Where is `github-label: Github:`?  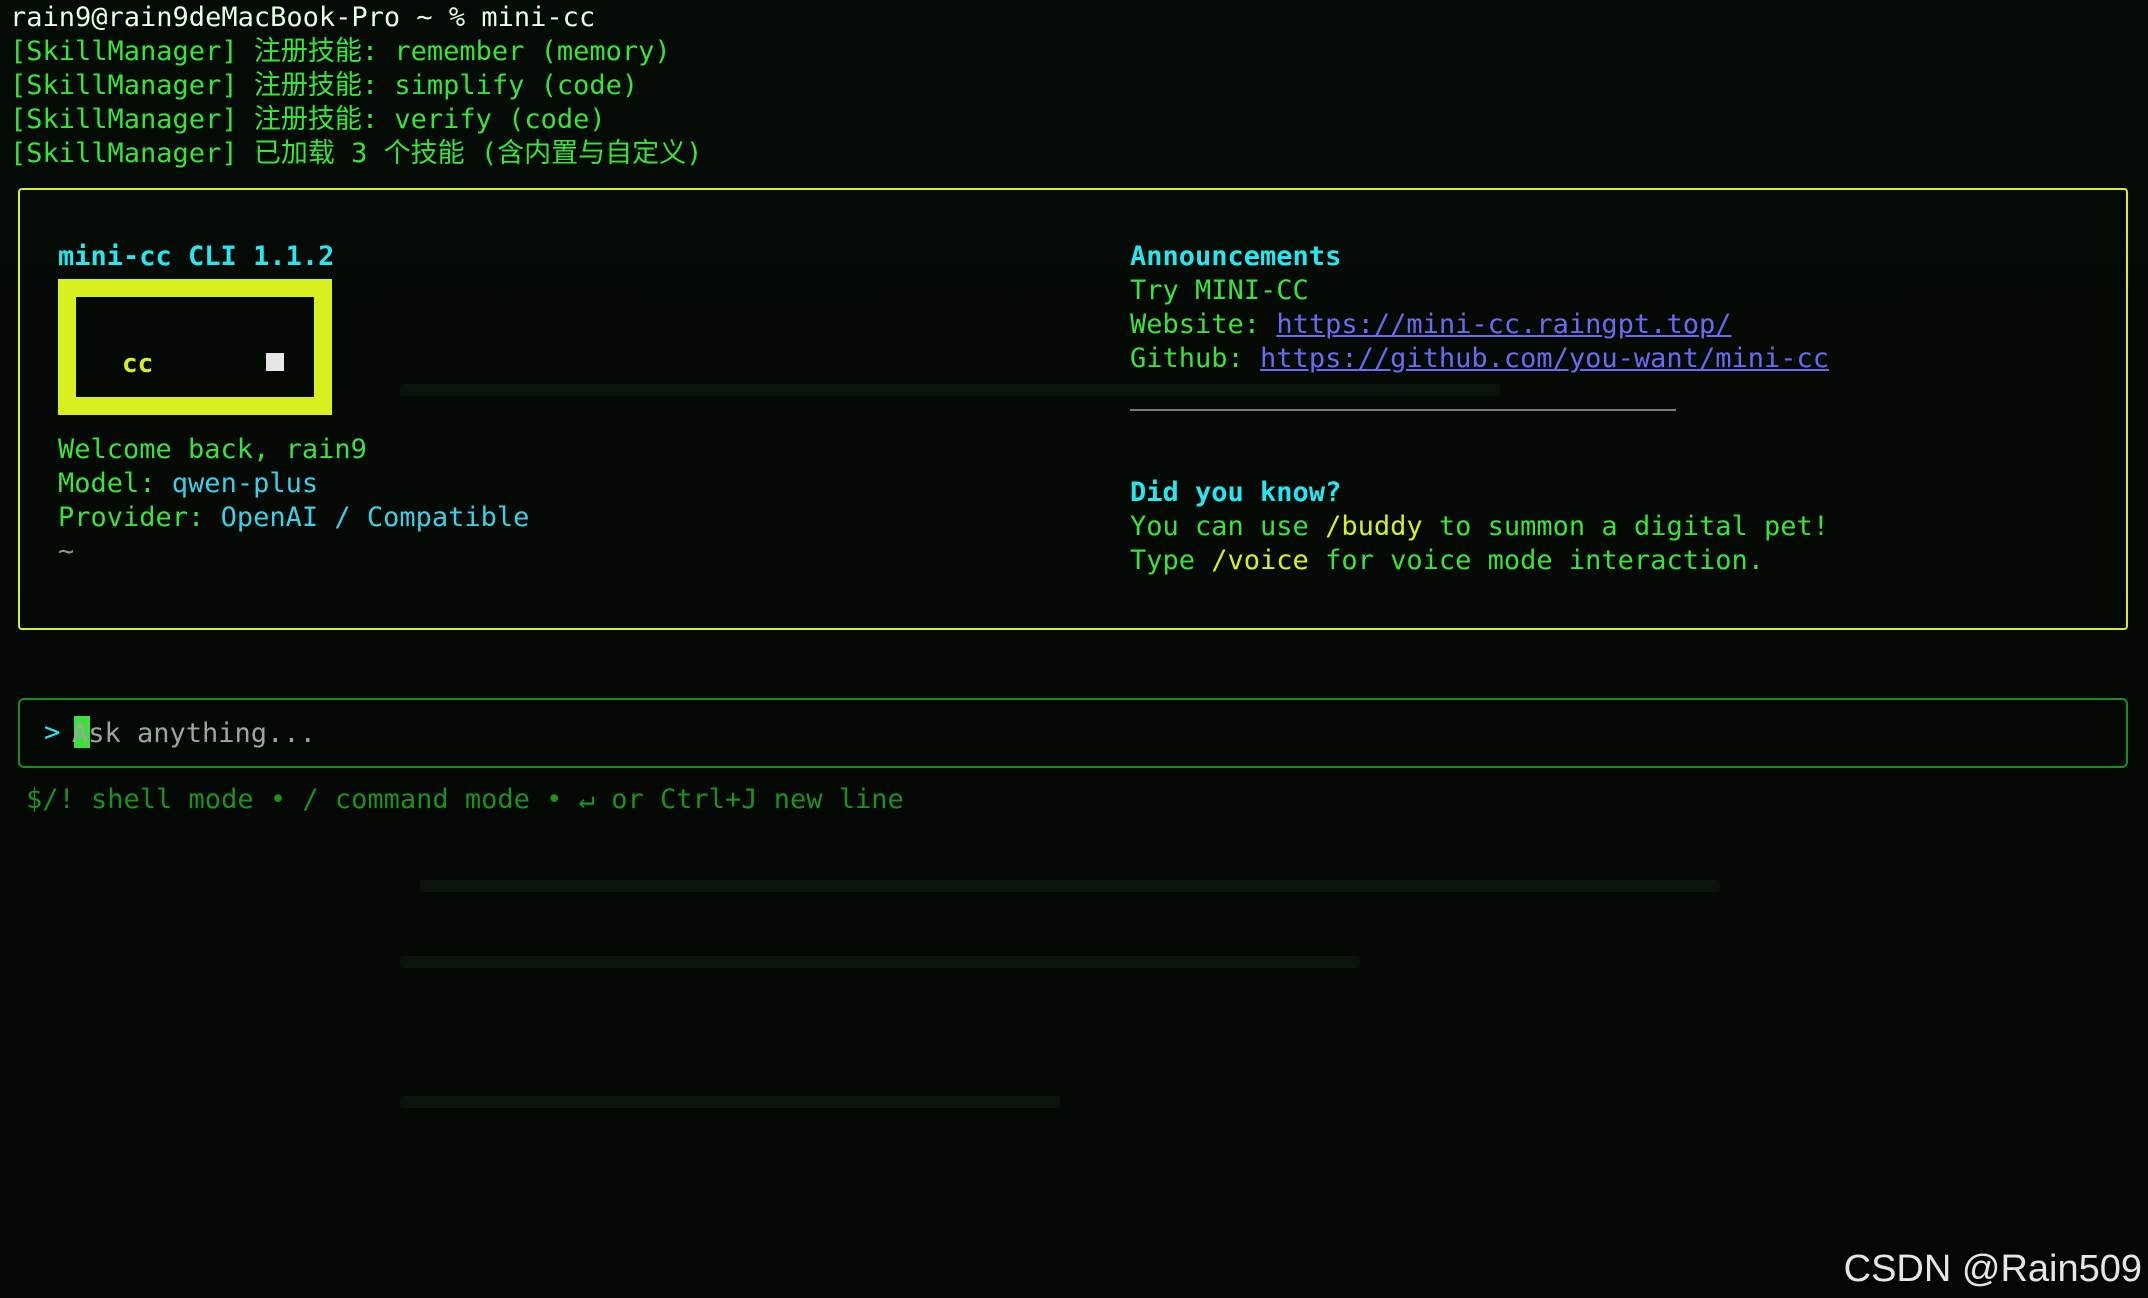 github-label: Github: is located at coordinates (1195, 358).